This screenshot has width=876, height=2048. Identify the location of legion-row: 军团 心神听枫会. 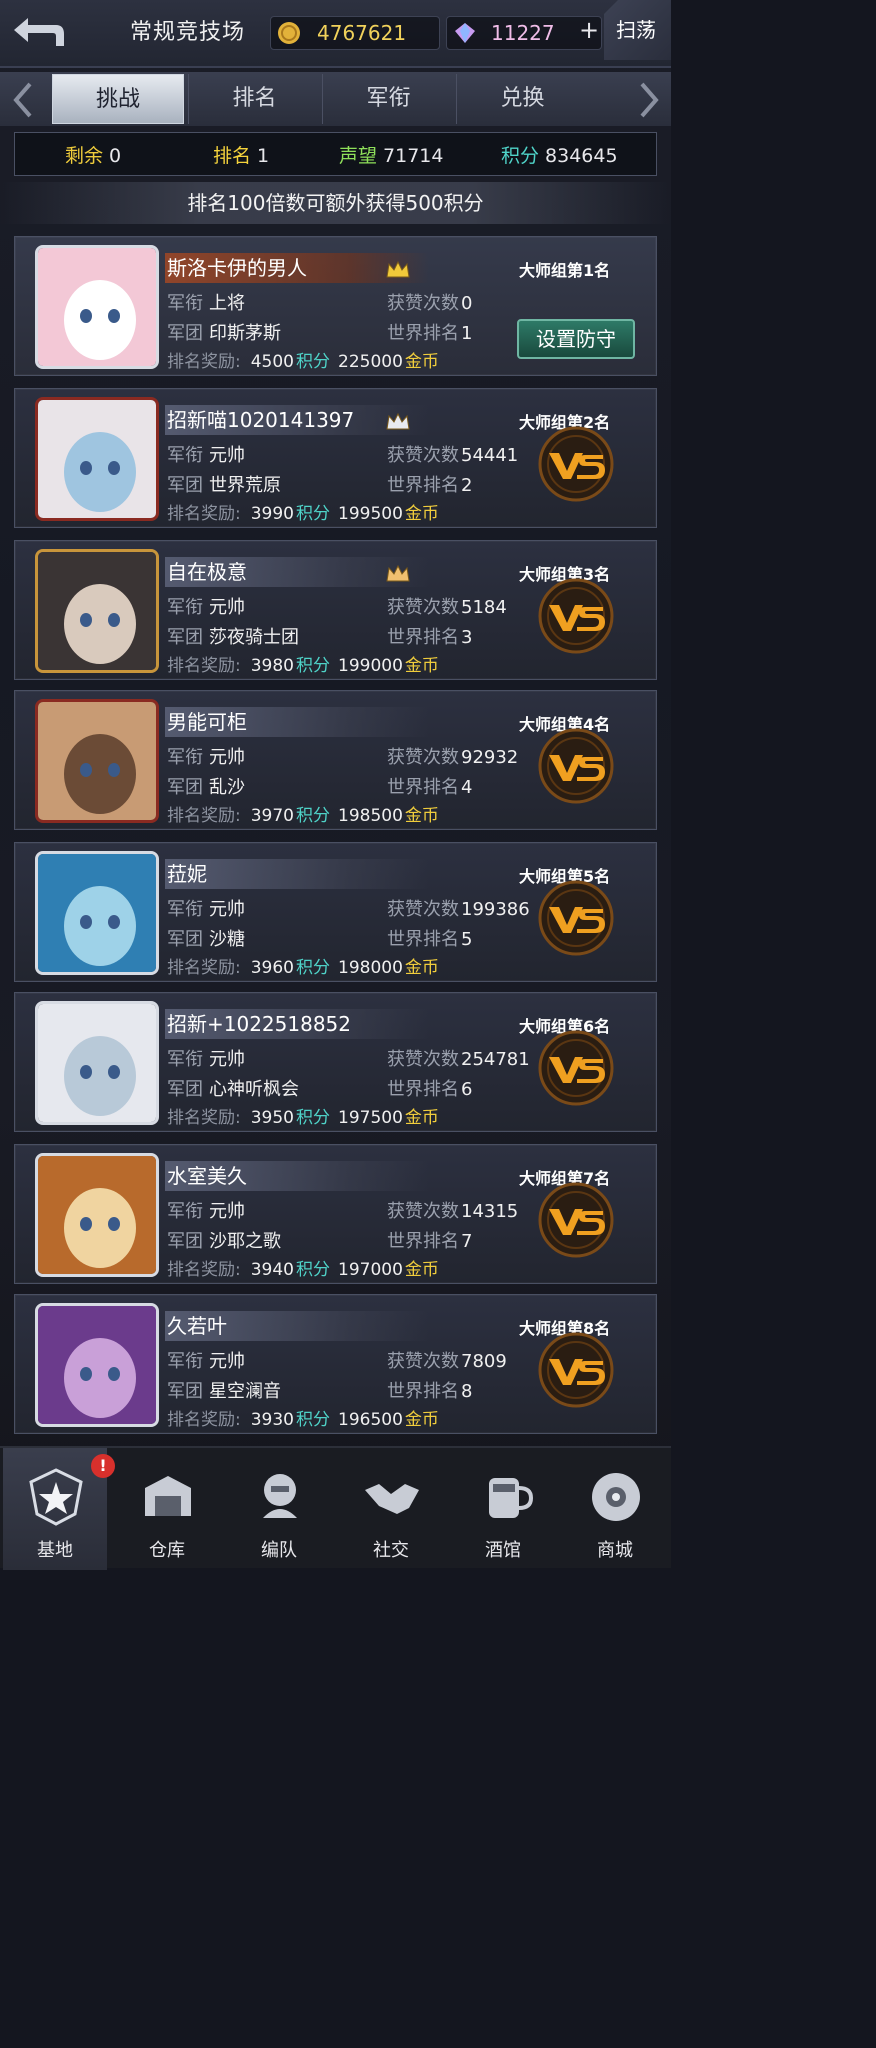
(233, 1089).